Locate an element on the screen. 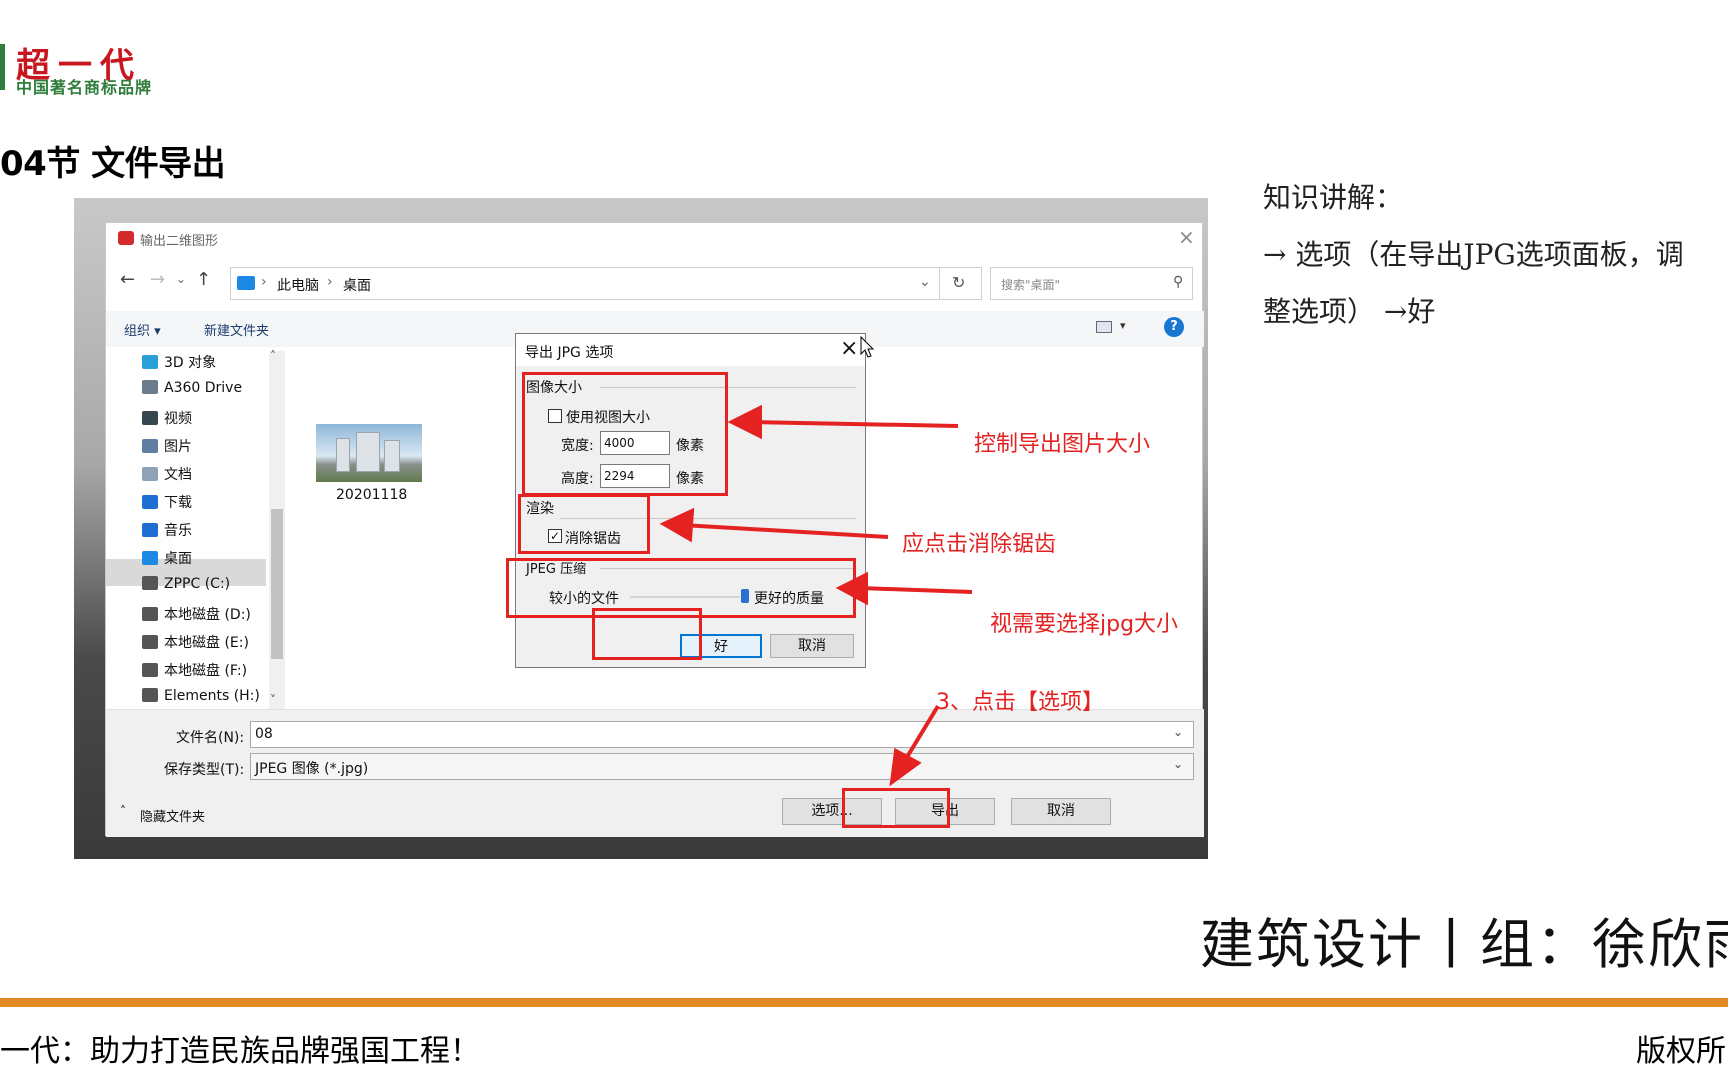  annotation-antialias: 应点击消除锯齿 is located at coordinates (979, 544).